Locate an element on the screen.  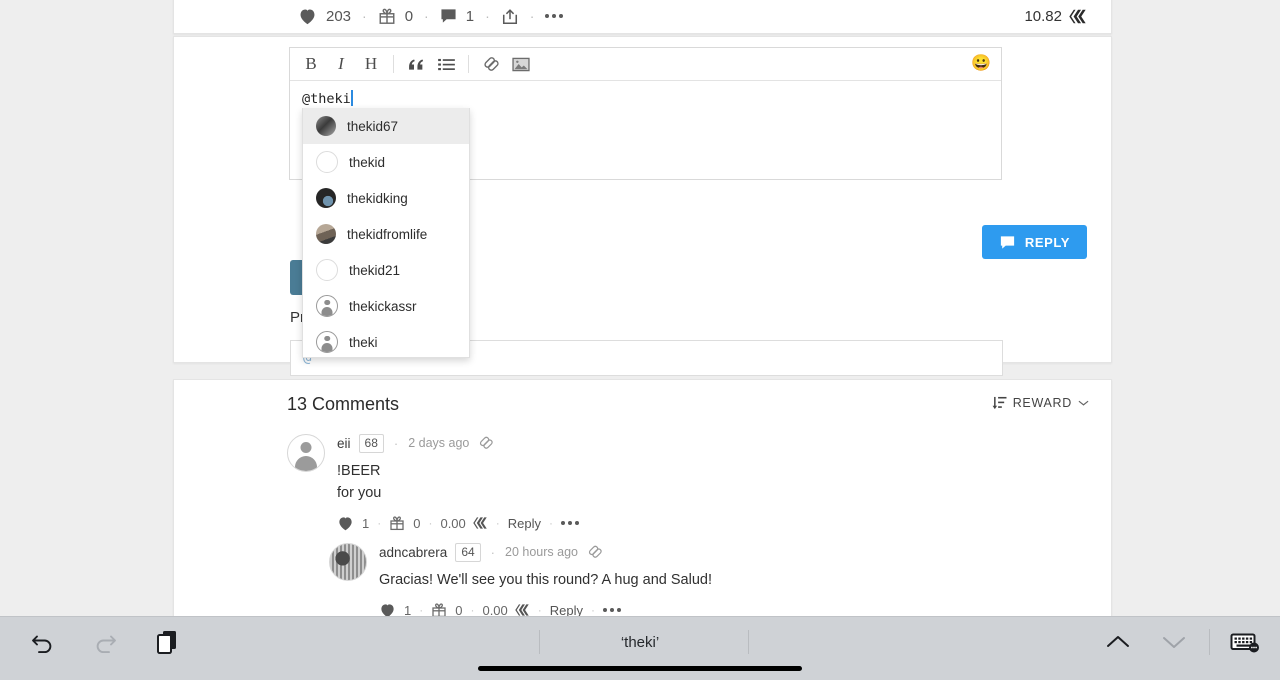
italic-button: I is located at coordinates (341, 64).